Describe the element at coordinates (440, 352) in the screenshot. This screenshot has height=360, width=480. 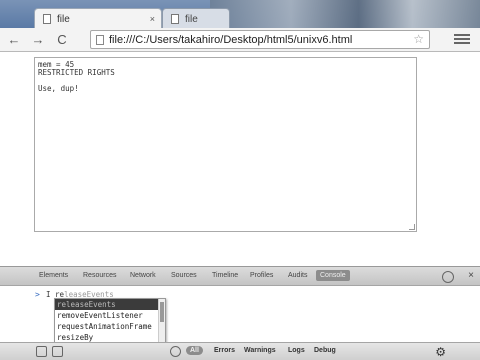
I see `gear-icon: ⚙` at that location.